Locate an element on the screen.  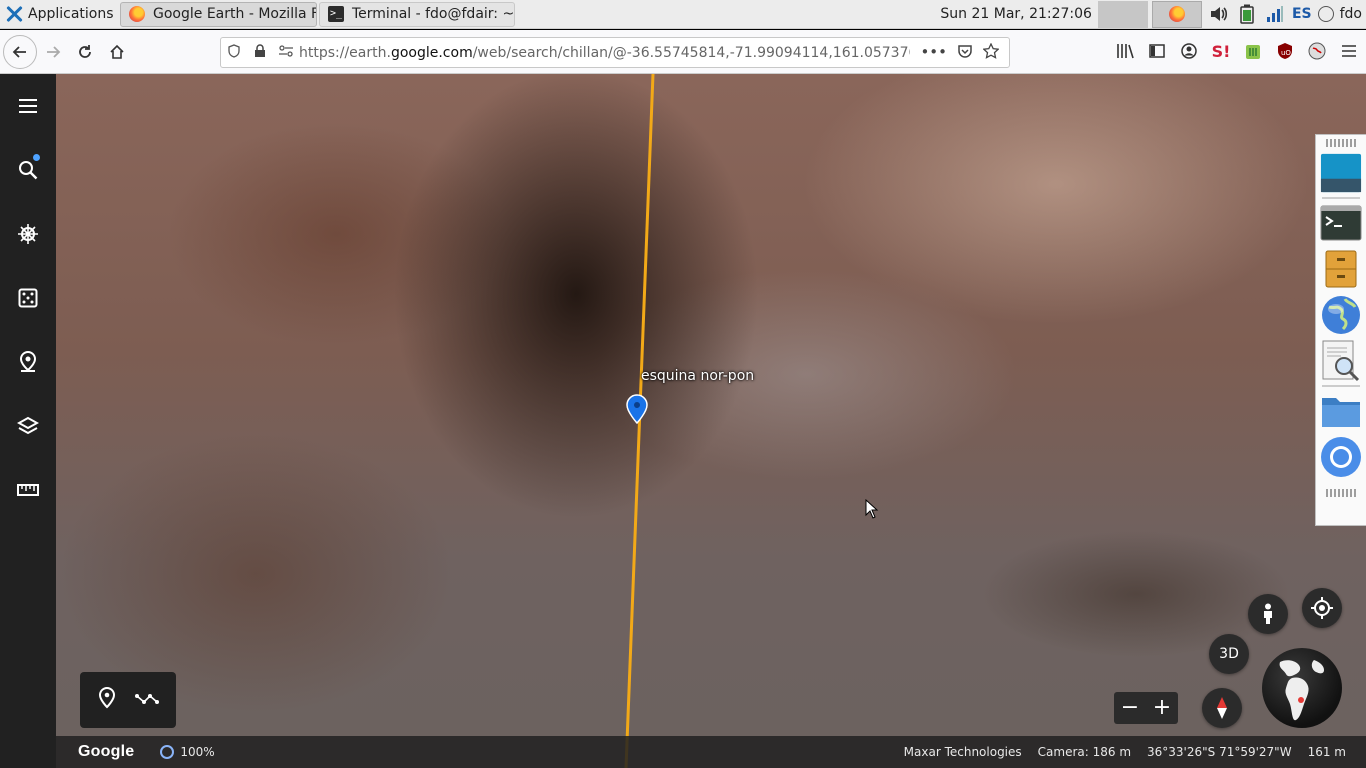
draw-path-icon is located at coordinates (146, 698).